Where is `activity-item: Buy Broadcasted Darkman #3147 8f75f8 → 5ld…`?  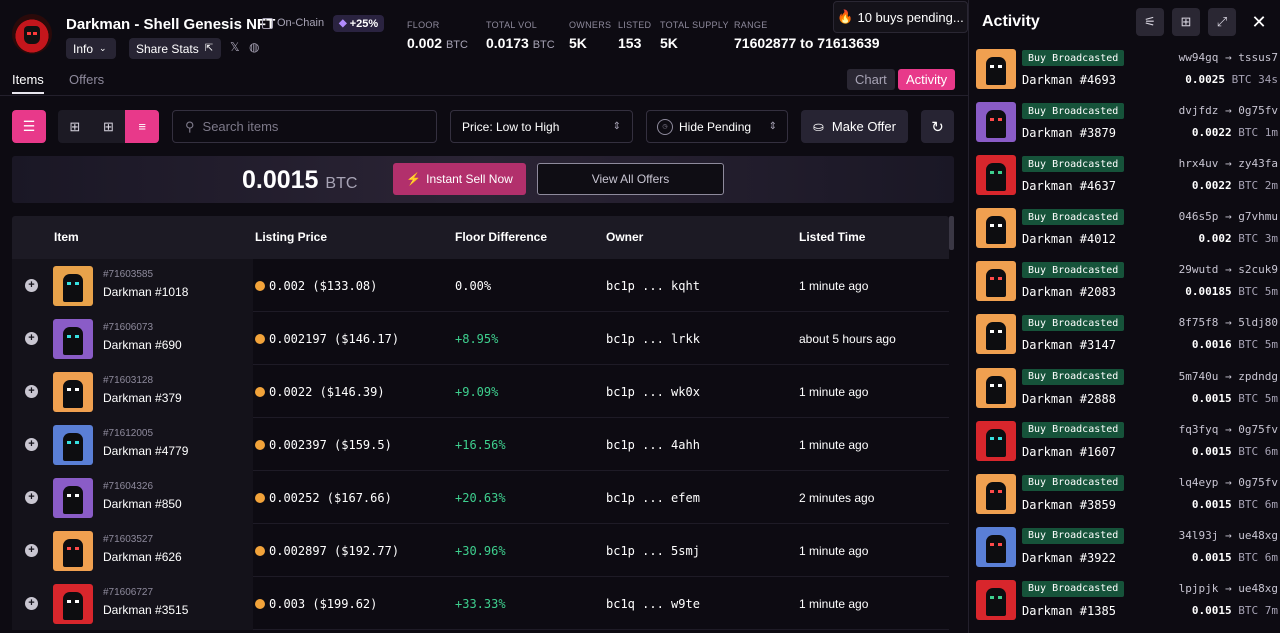
activity-item: Buy Broadcasted Darkman #3147 8f75f8 → 5ld… is located at coordinates (1124, 337).